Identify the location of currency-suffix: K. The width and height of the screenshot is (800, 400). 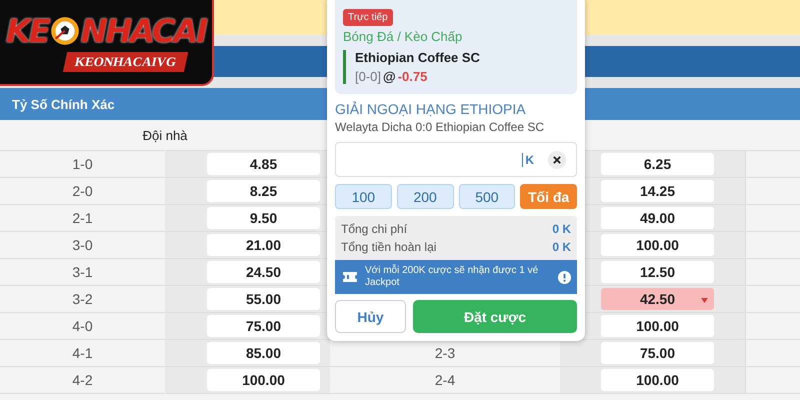
(528, 159).